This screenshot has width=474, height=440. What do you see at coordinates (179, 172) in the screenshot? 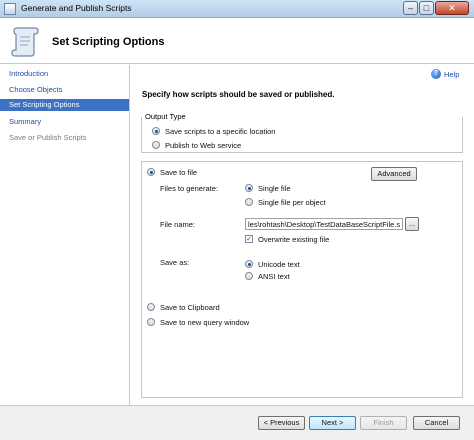
I see `save-to-file-label: Save to file` at bounding box center [179, 172].